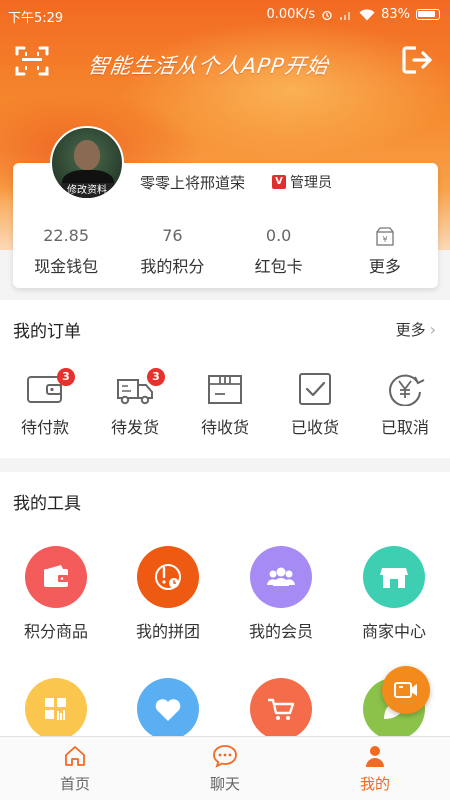  Describe the element at coordinates (353, 14) in the screenshot. I see `status-right: 0.00K/s 83%` at that location.